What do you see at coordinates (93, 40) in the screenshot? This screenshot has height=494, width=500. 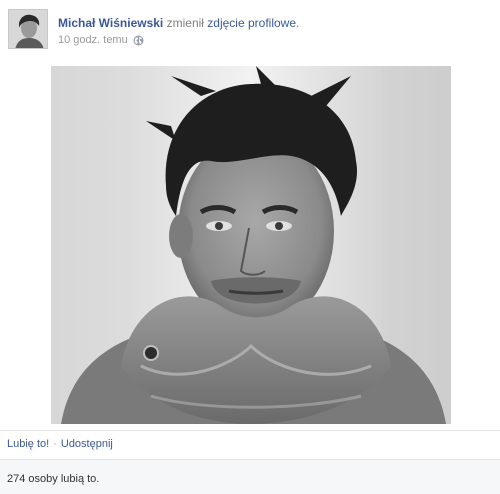 I see `post-timestamp: 10 godz. temu` at bounding box center [93, 40].